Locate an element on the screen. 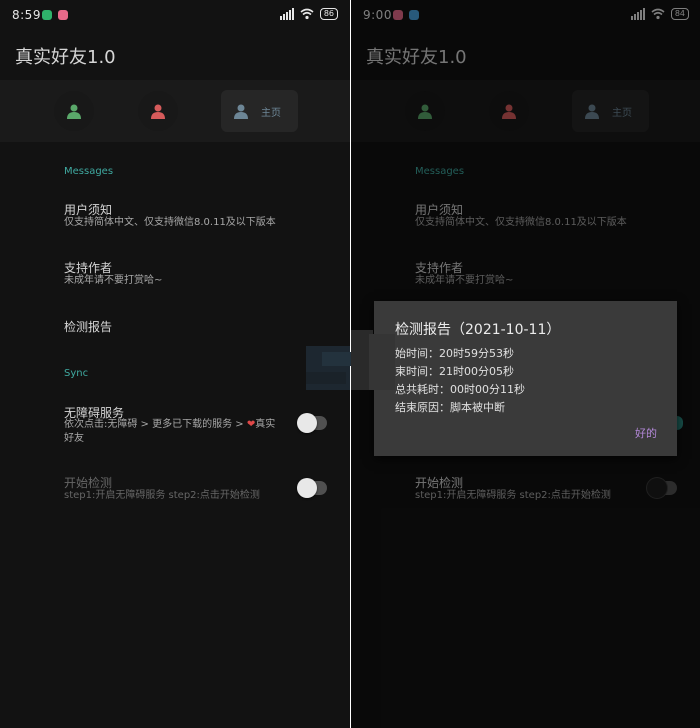 Image resolution: width=700 pixels, height=728 pixels. accessibility-service-description: 依次点击:无障碍 > 更多已下载的服务 > ❤真实好友 is located at coordinates (174, 432).